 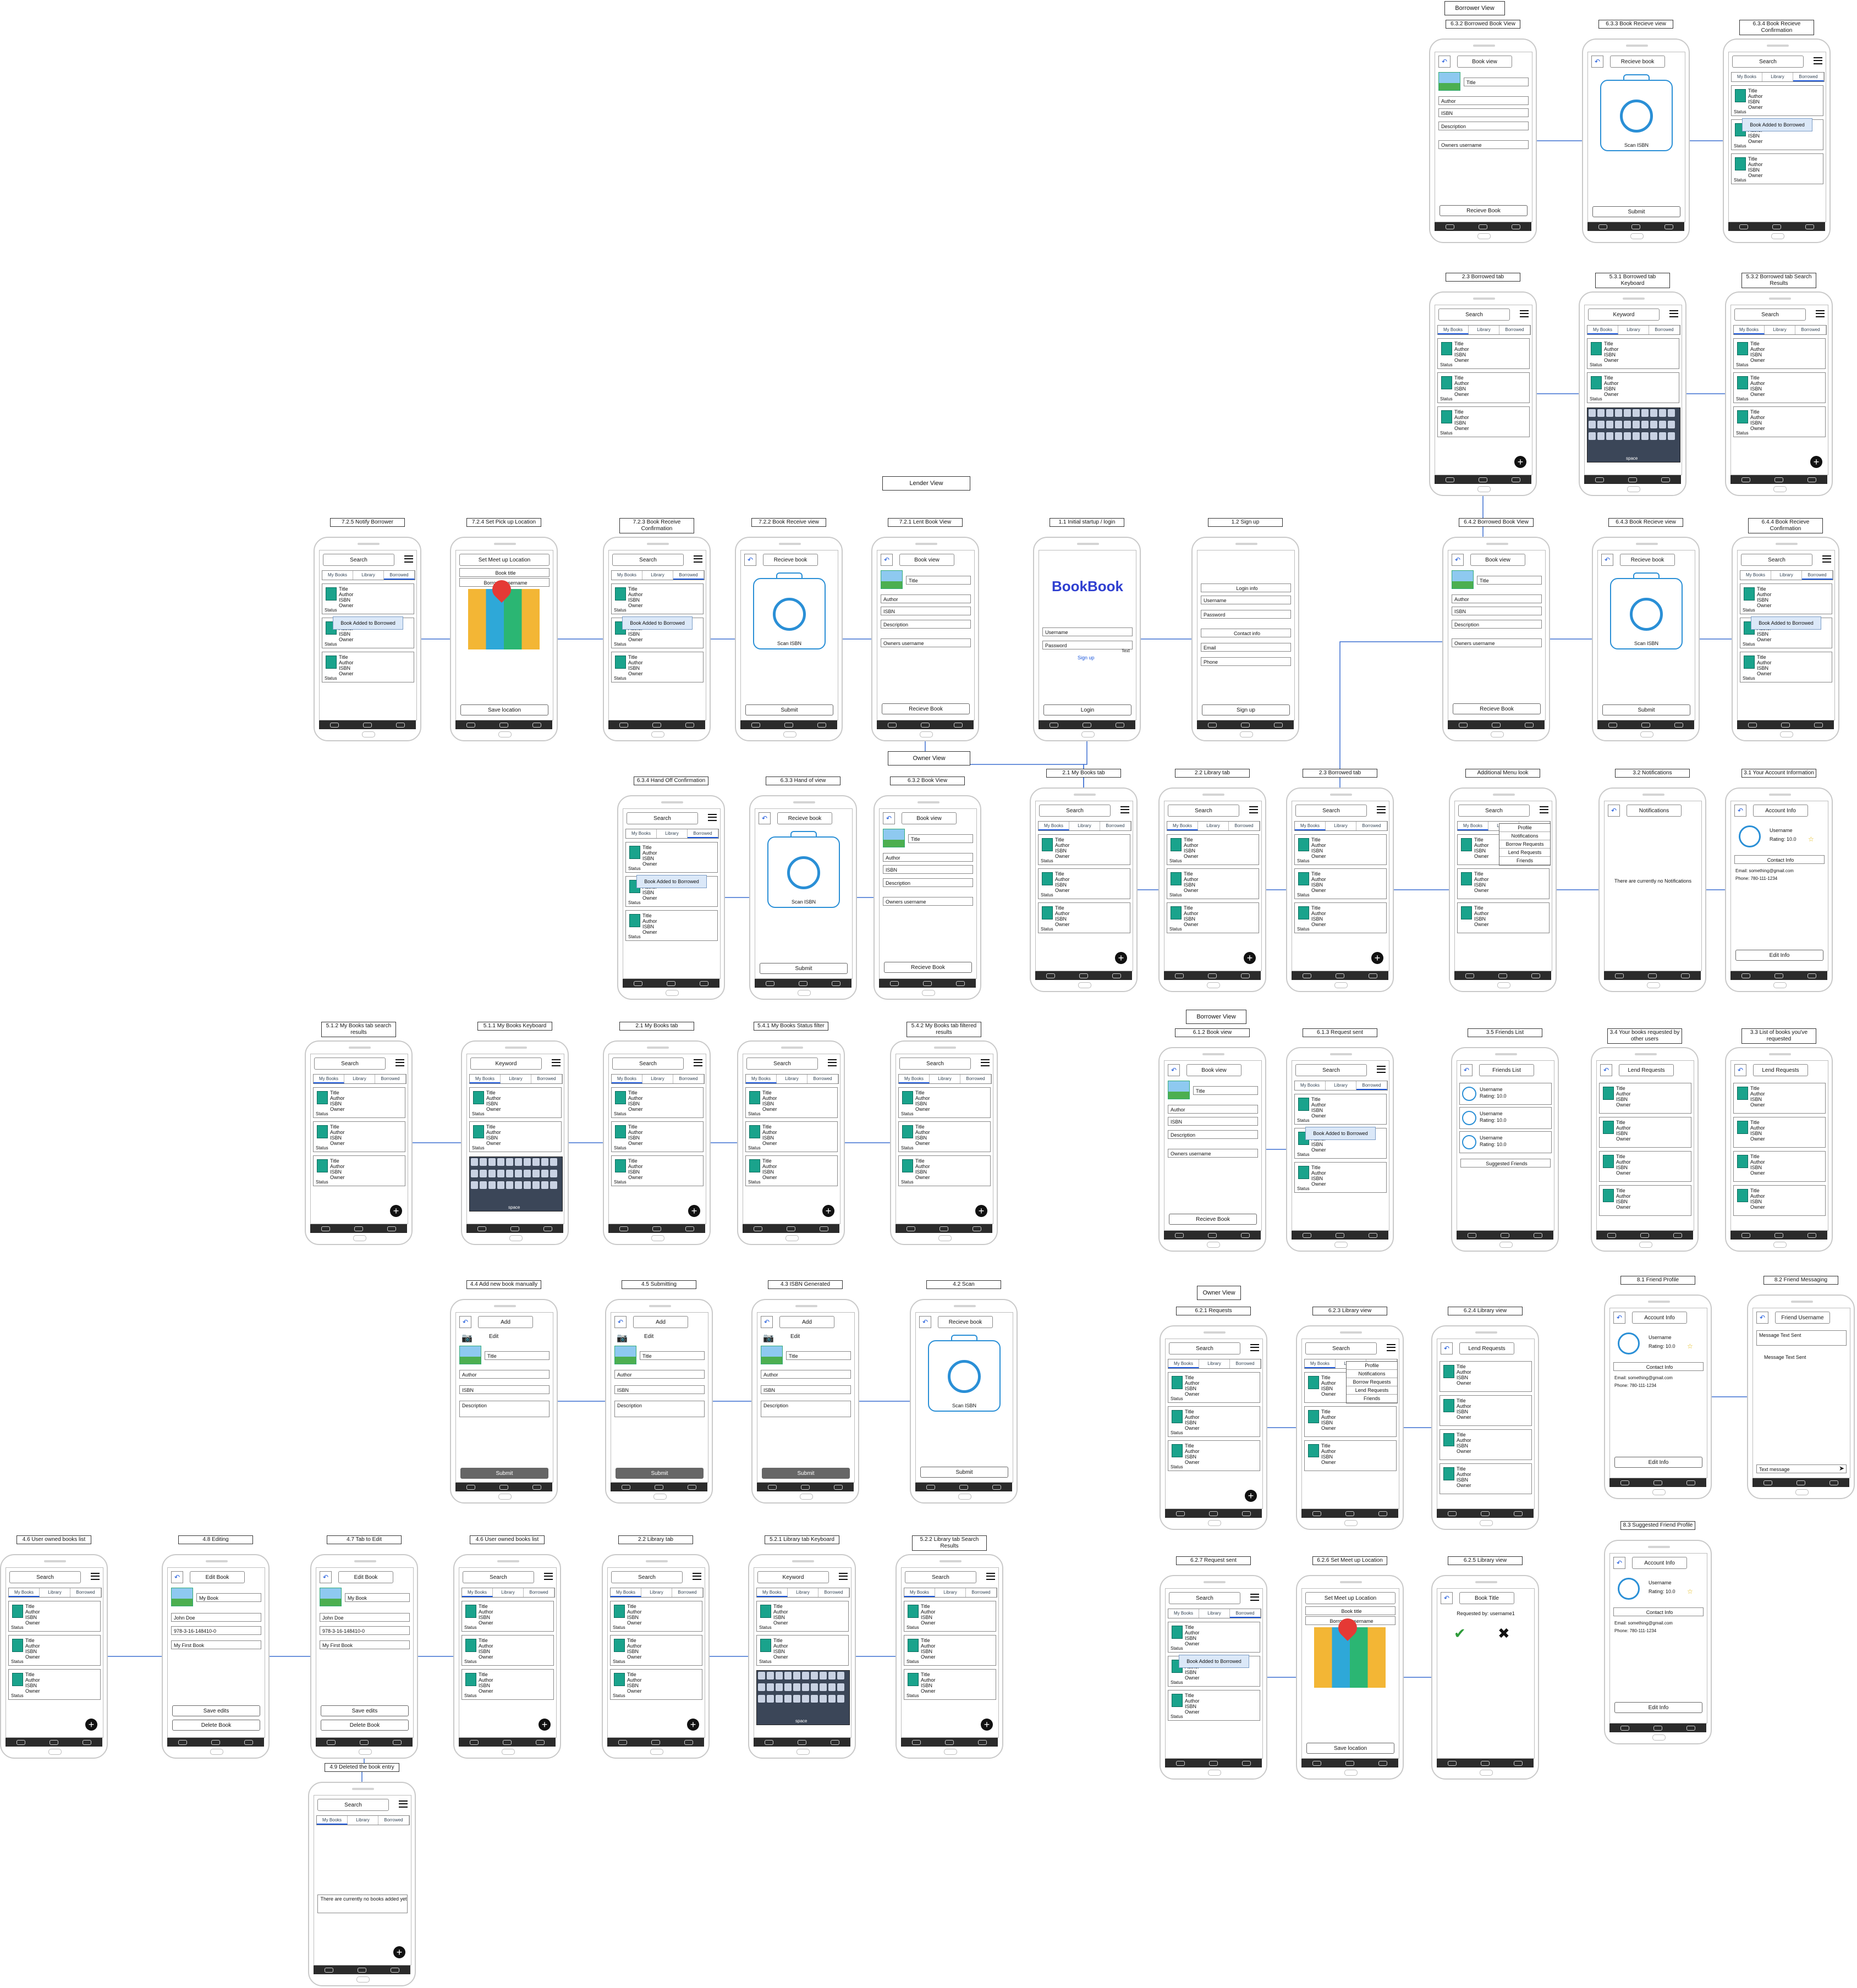 What do you see at coordinates (1841, 1468) in the screenshot?
I see `send-icon: ➤` at bounding box center [1841, 1468].